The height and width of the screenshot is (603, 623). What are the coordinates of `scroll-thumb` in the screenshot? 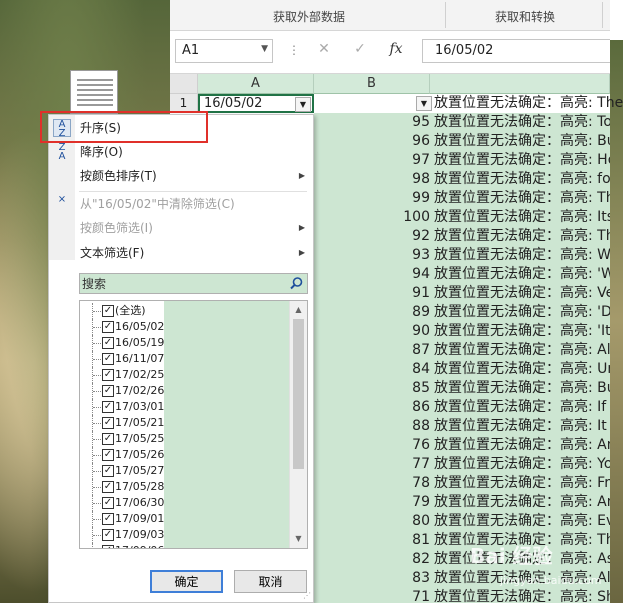 It's located at (298, 394).